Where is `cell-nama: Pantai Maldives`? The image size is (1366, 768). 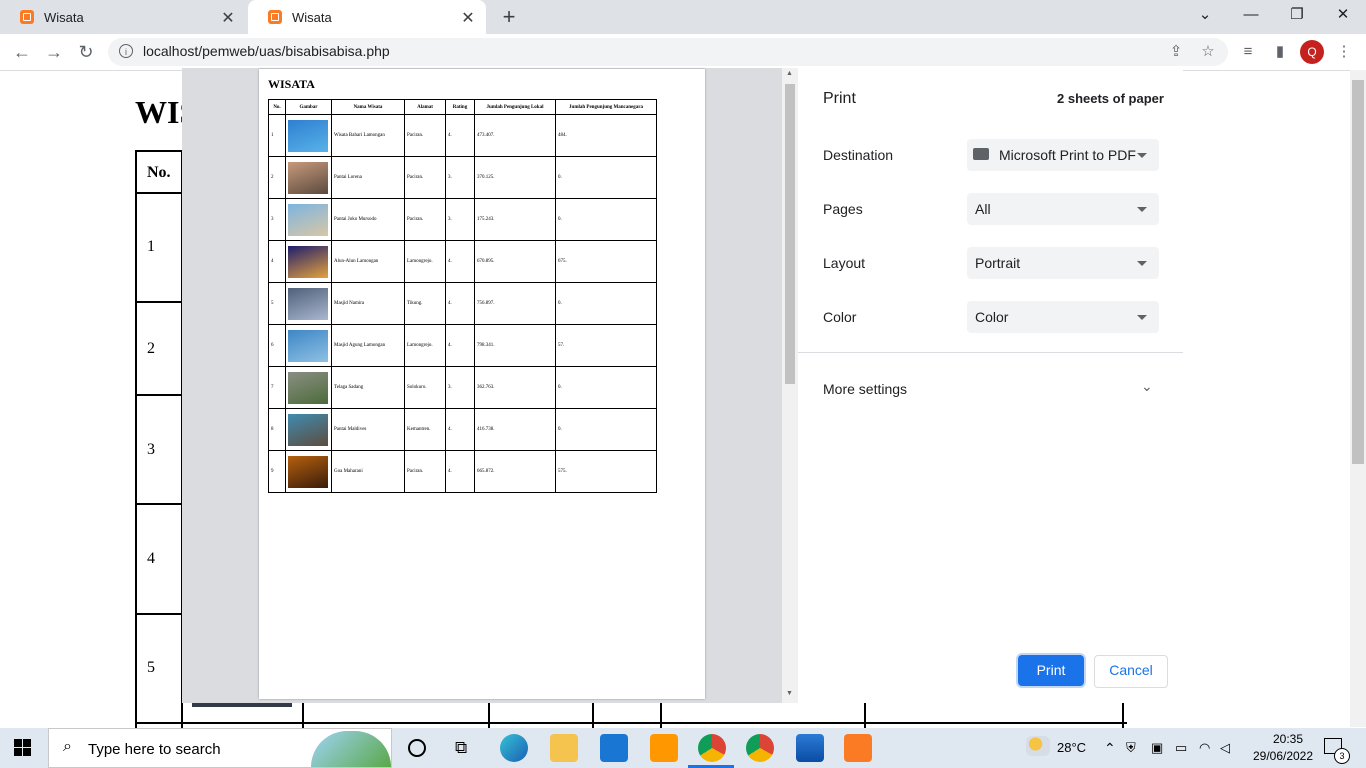
cell-nama: Pantai Maldives is located at coordinates (368, 429).